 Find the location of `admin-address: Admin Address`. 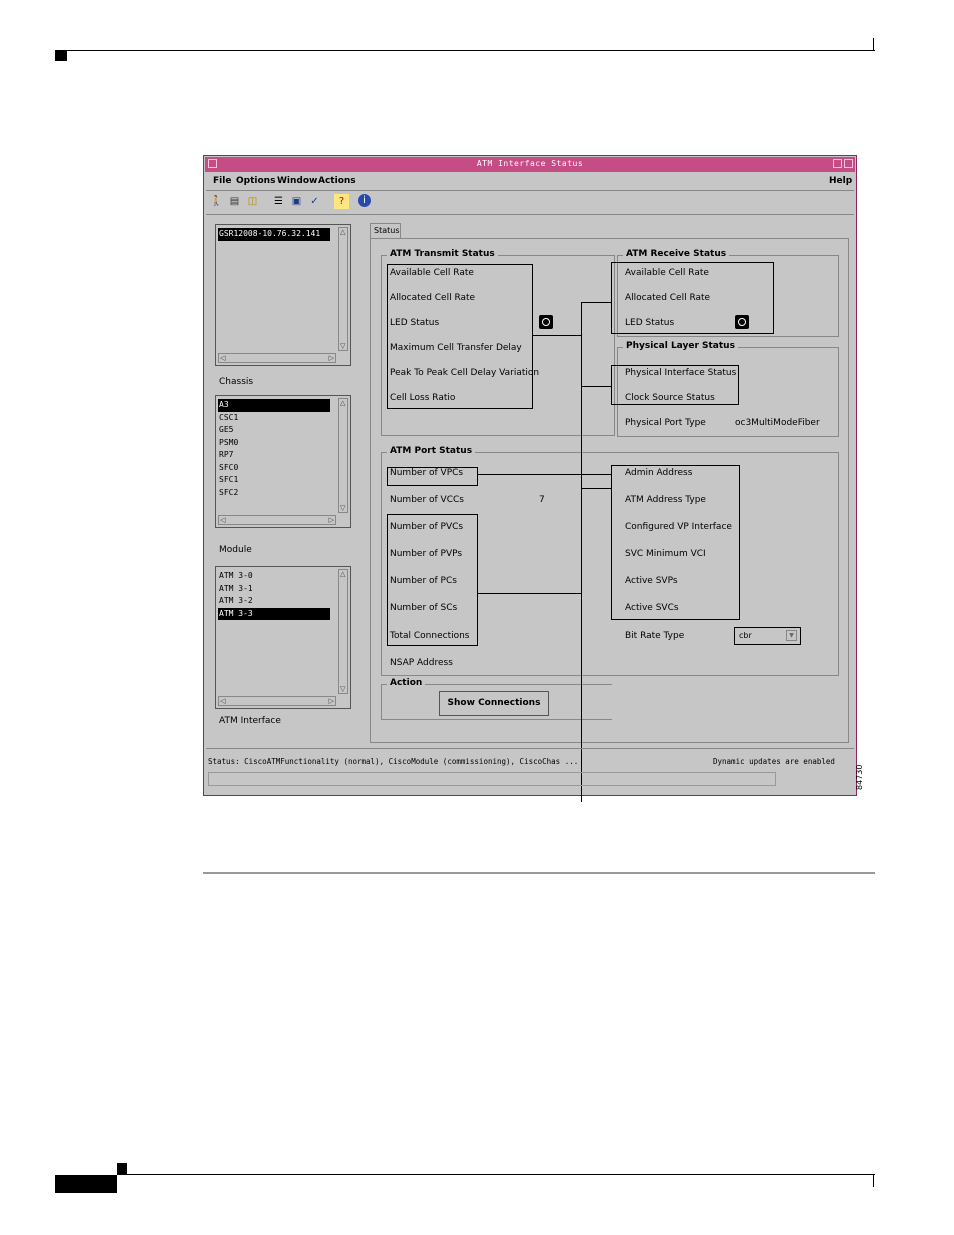

admin-address: Admin Address is located at coordinates (659, 473).